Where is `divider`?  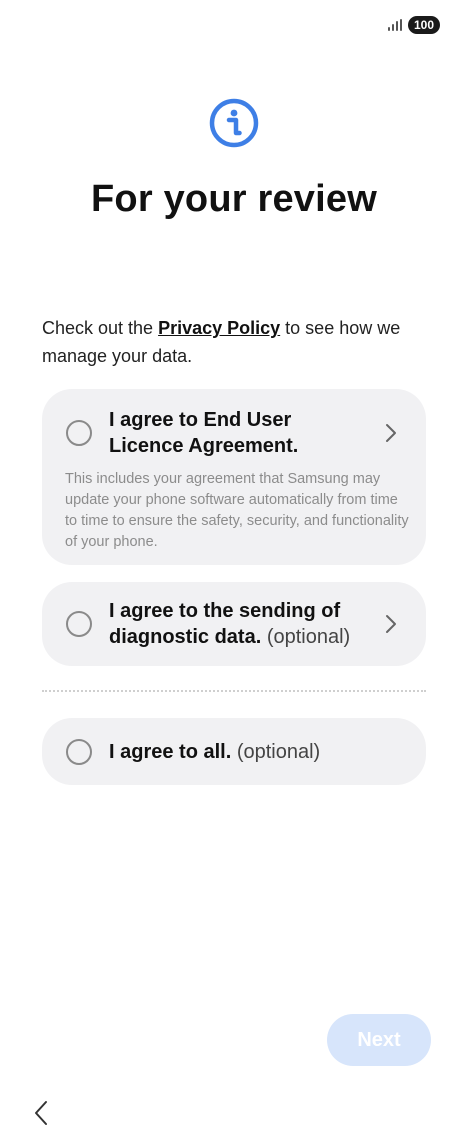
divider is located at coordinates (234, 691).